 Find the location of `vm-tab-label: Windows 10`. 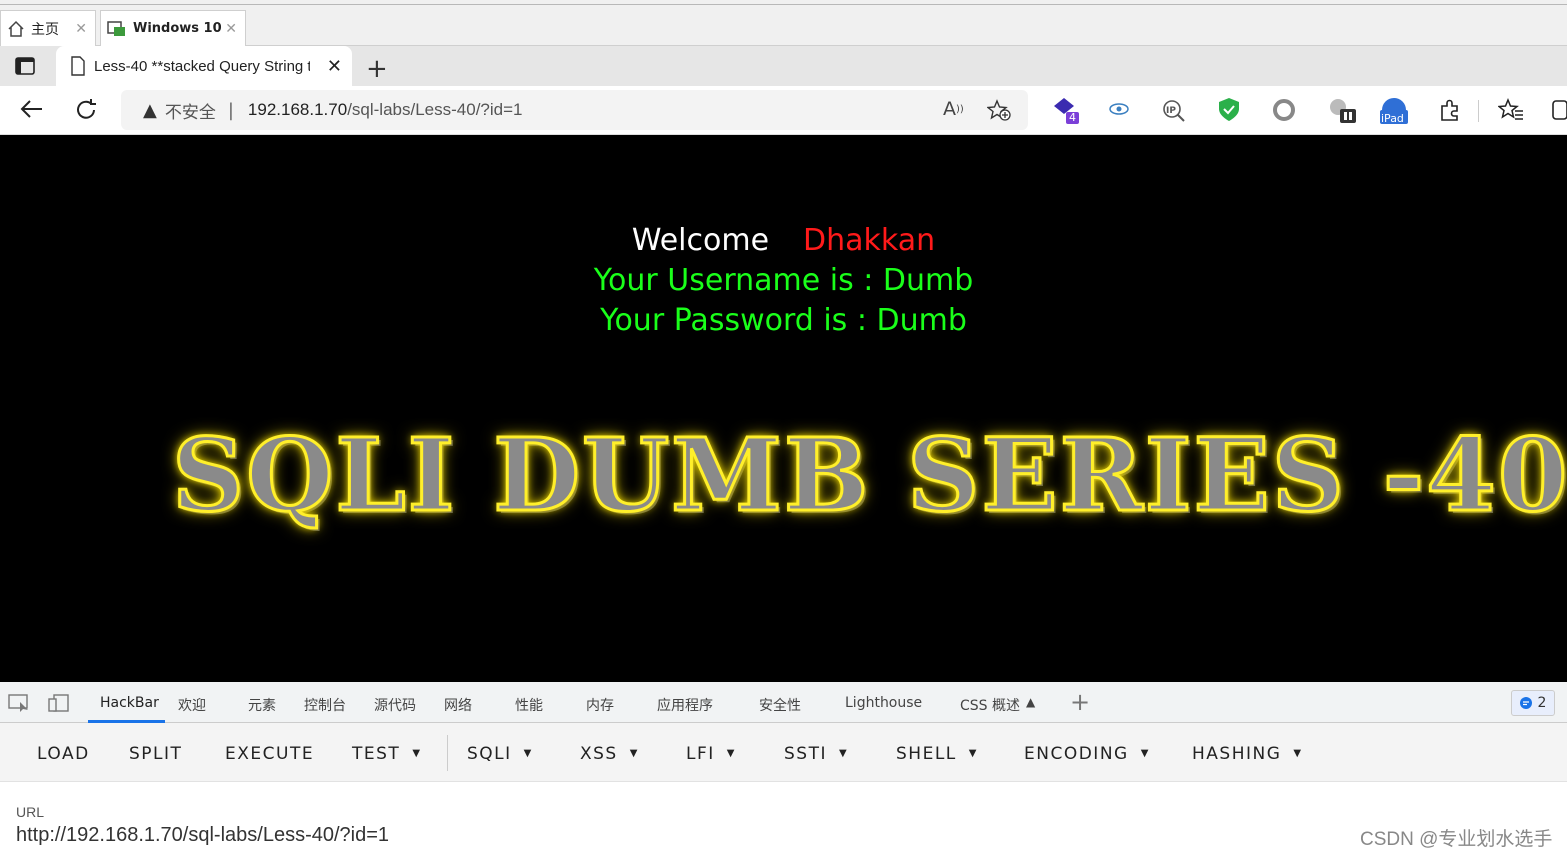

vm-tab-label: Windows 10 is located at coordinates (177, 28).